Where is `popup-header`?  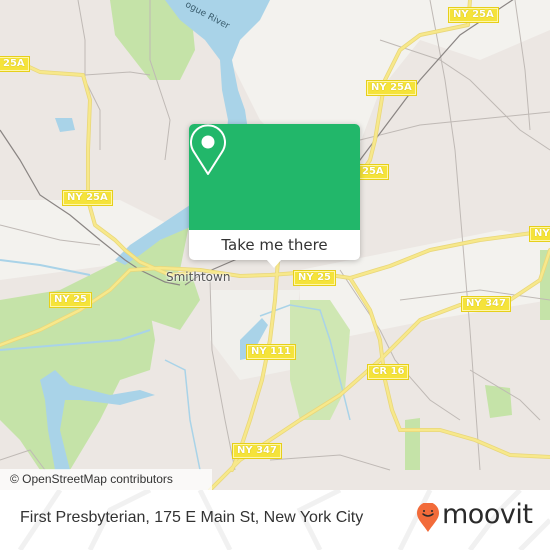
popup-header is located at coordinates (274, 177).